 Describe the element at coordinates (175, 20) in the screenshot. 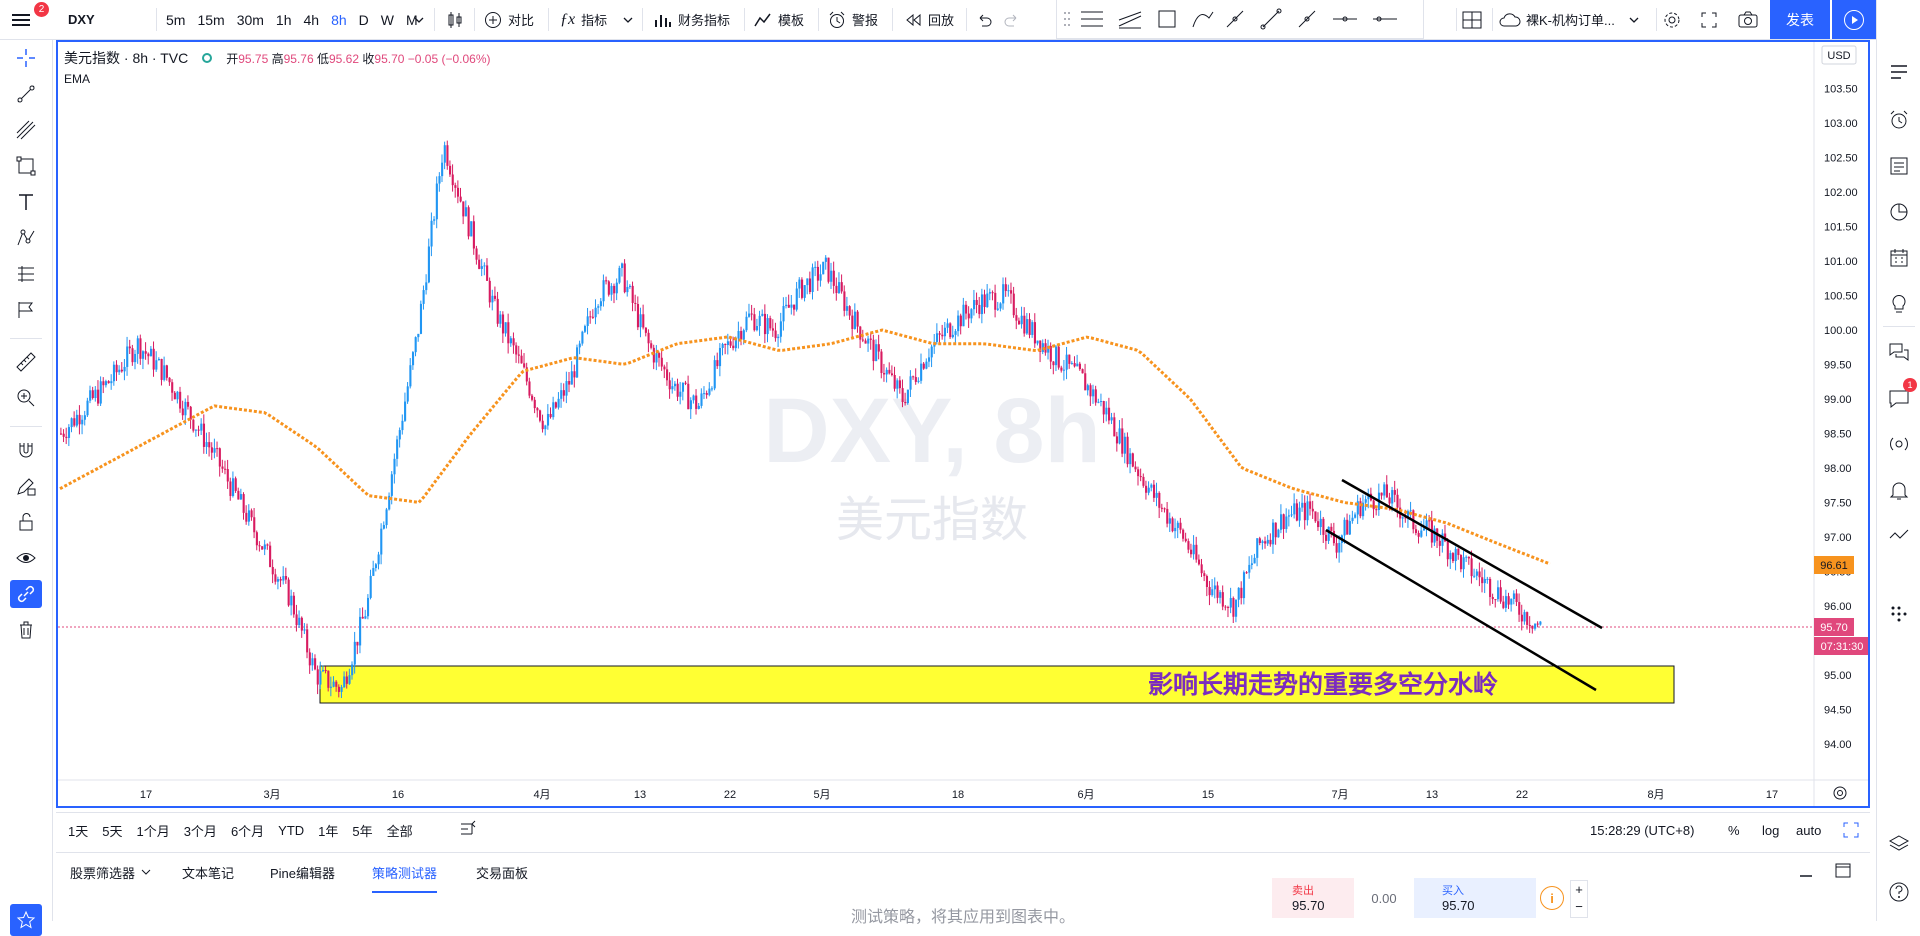

I see `interval-5m: 5m` at that location.